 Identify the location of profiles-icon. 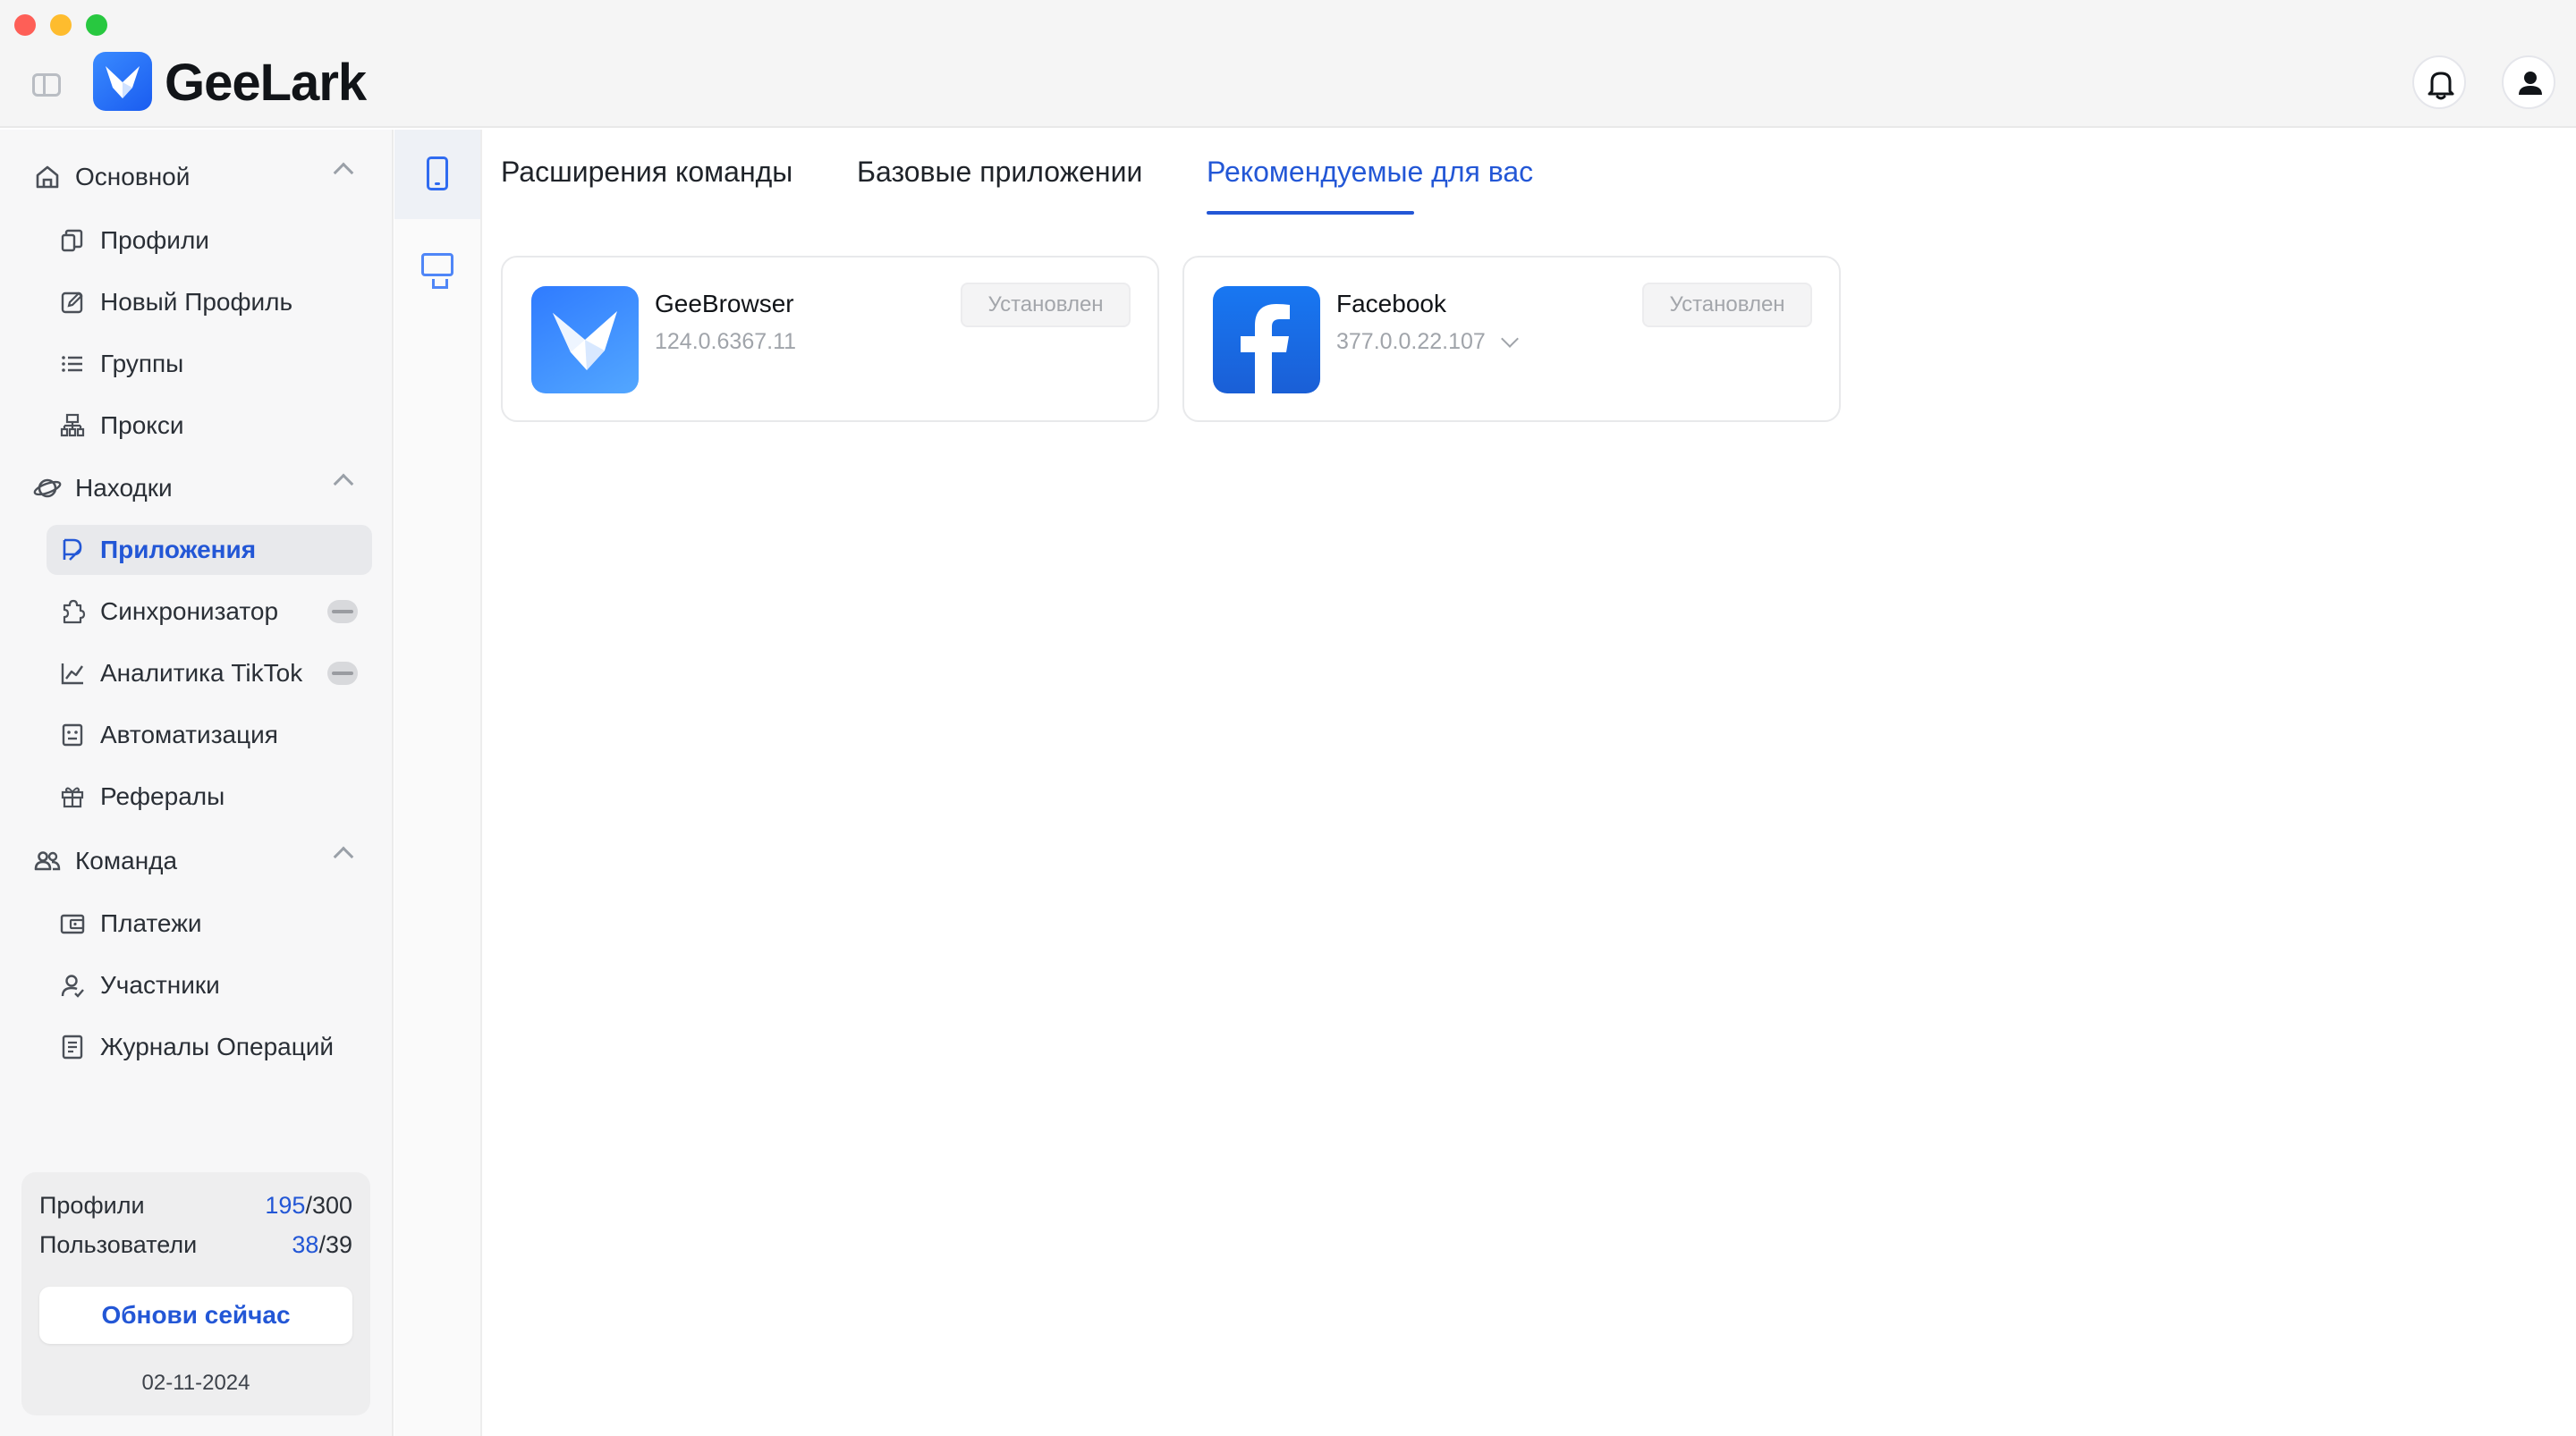
(72, 240).